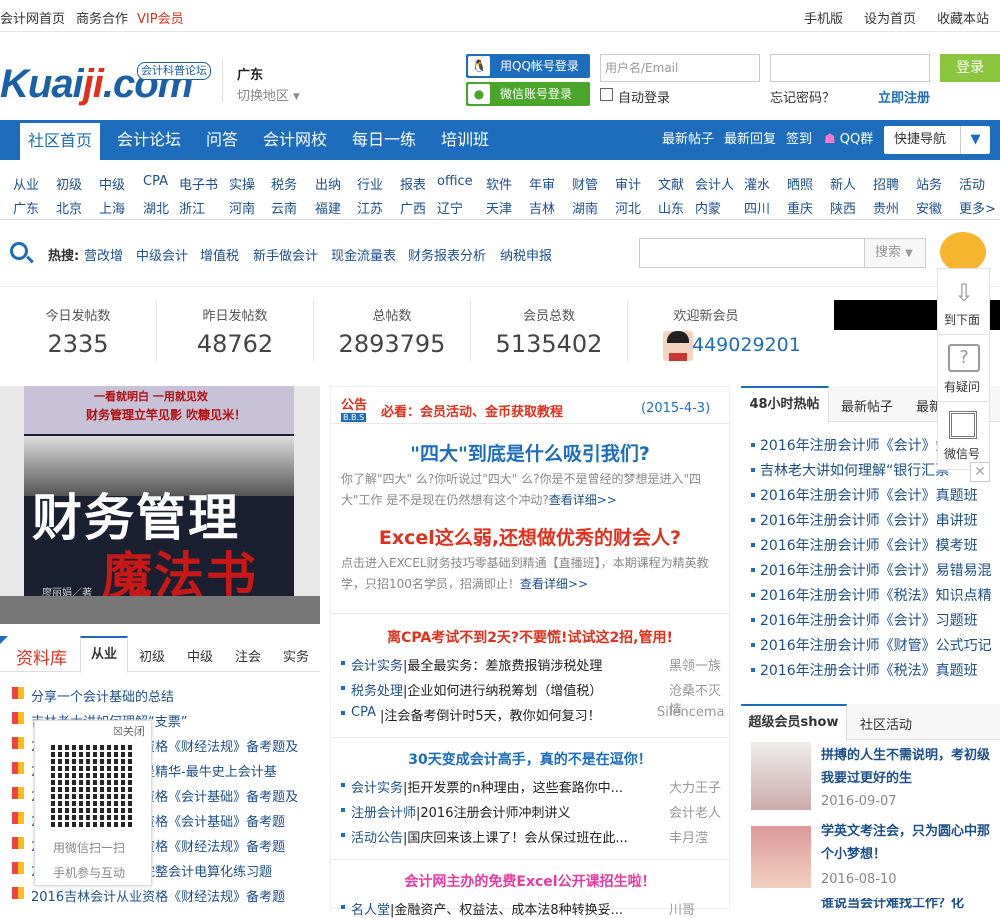  What do you see at coordinates (284, 183) in the screenshot?
I see `category-link: 税务` at bounding box center [284, 183].